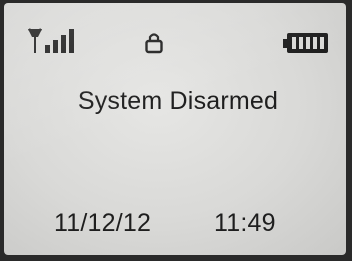  I want to click on time-display: 11:49, so click(245, 223).